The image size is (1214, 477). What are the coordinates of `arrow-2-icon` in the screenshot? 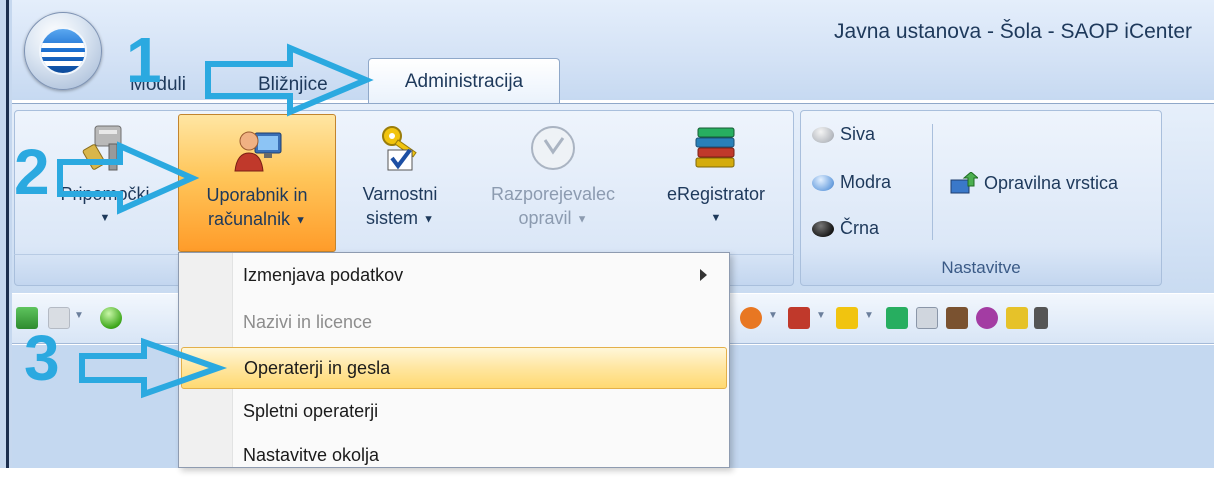 It's located at (128, 178).